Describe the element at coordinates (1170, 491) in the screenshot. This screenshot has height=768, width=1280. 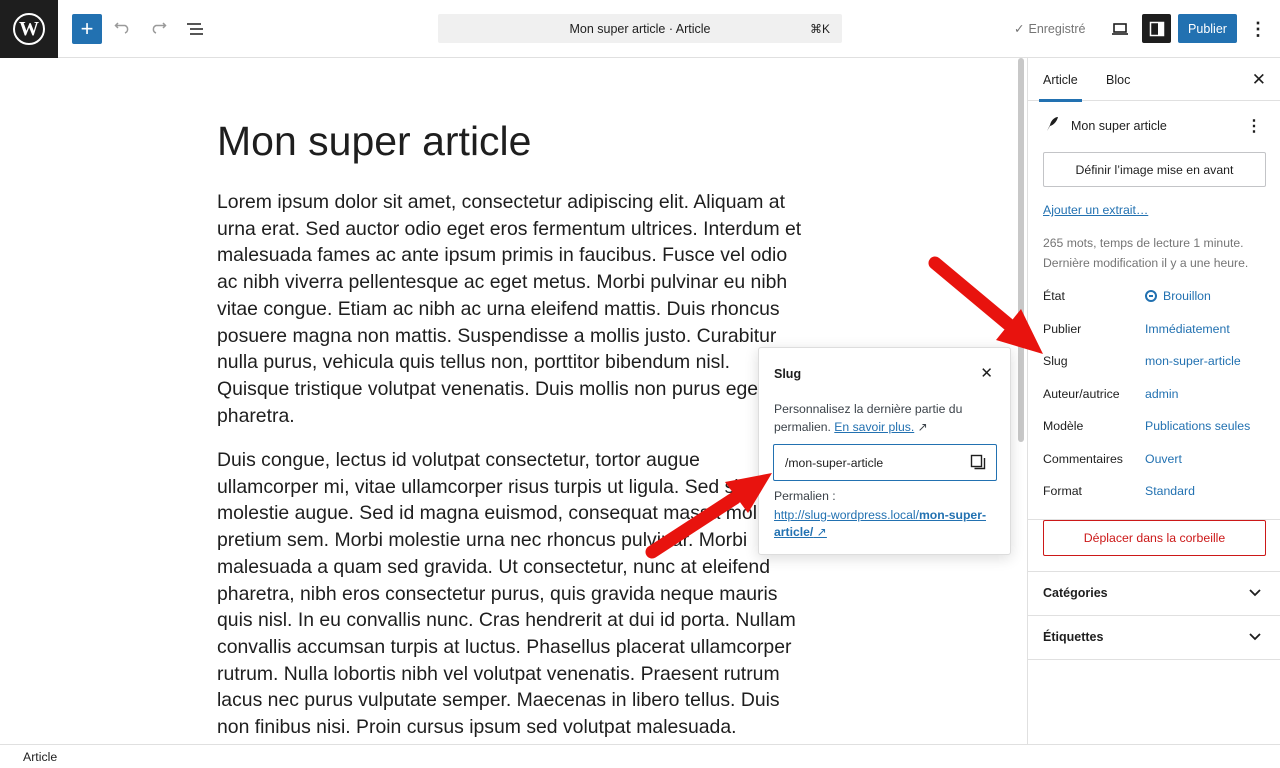
I see `format-button: Standard` at that location.